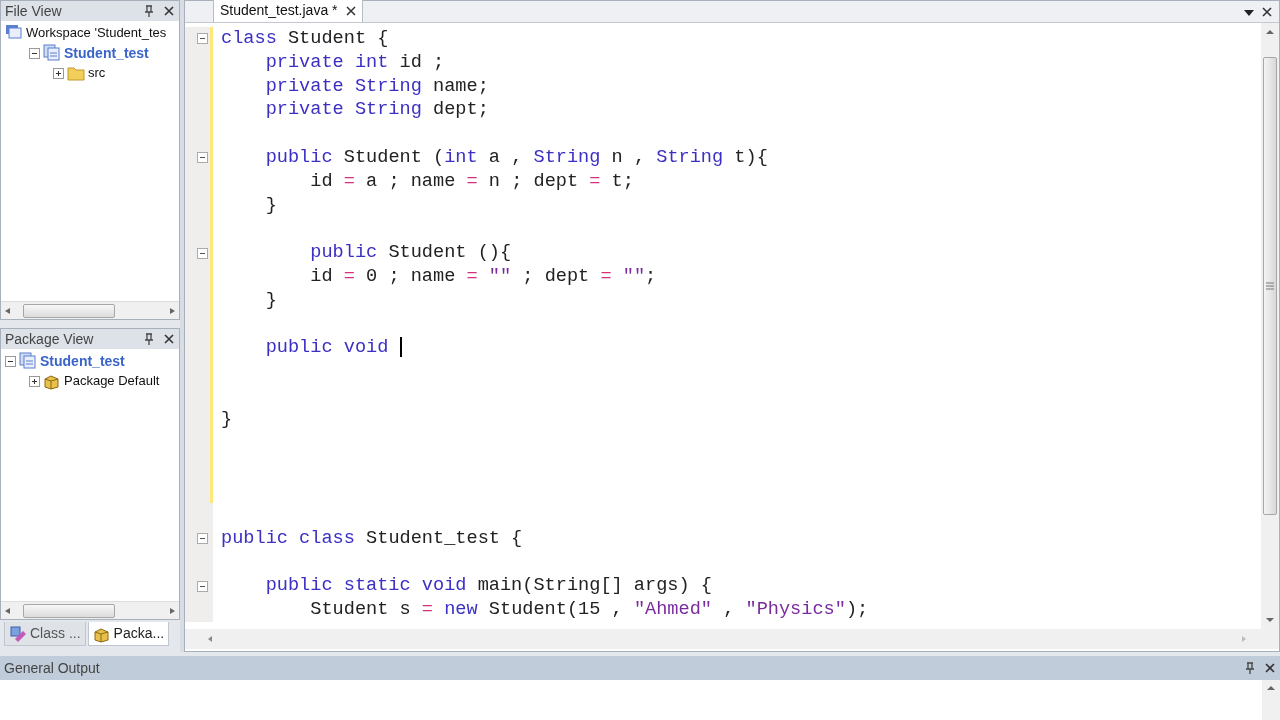 This screenshot has height=720, width=1280. What do you see at coordinates (76, 73) in the screenshot?
I see `folder-icon` at bounding box center [76, 73].